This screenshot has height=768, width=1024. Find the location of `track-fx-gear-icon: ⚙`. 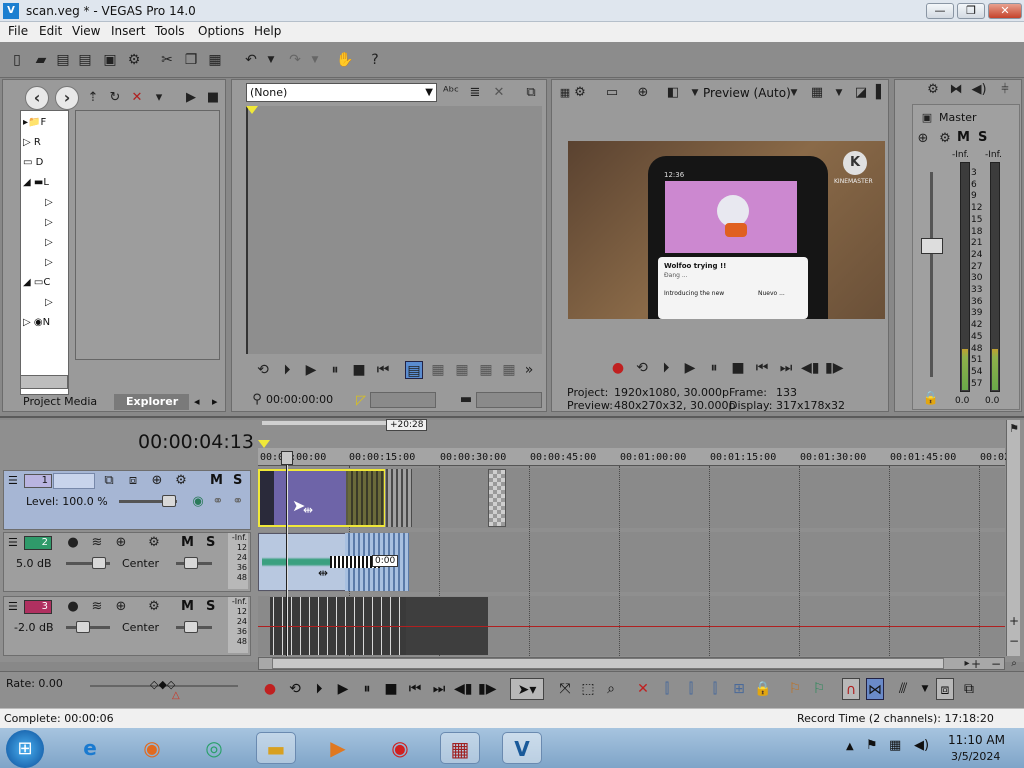

track-fx-gear-icon: ⚙ is located at coordinates (154, 543).